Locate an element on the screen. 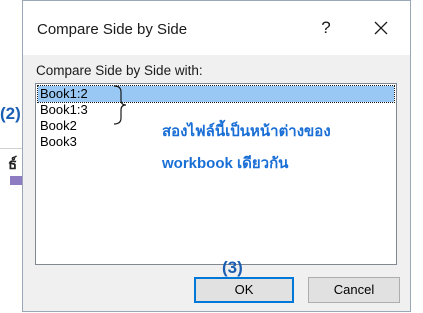  close-icon is located at coordinates (381, 28).